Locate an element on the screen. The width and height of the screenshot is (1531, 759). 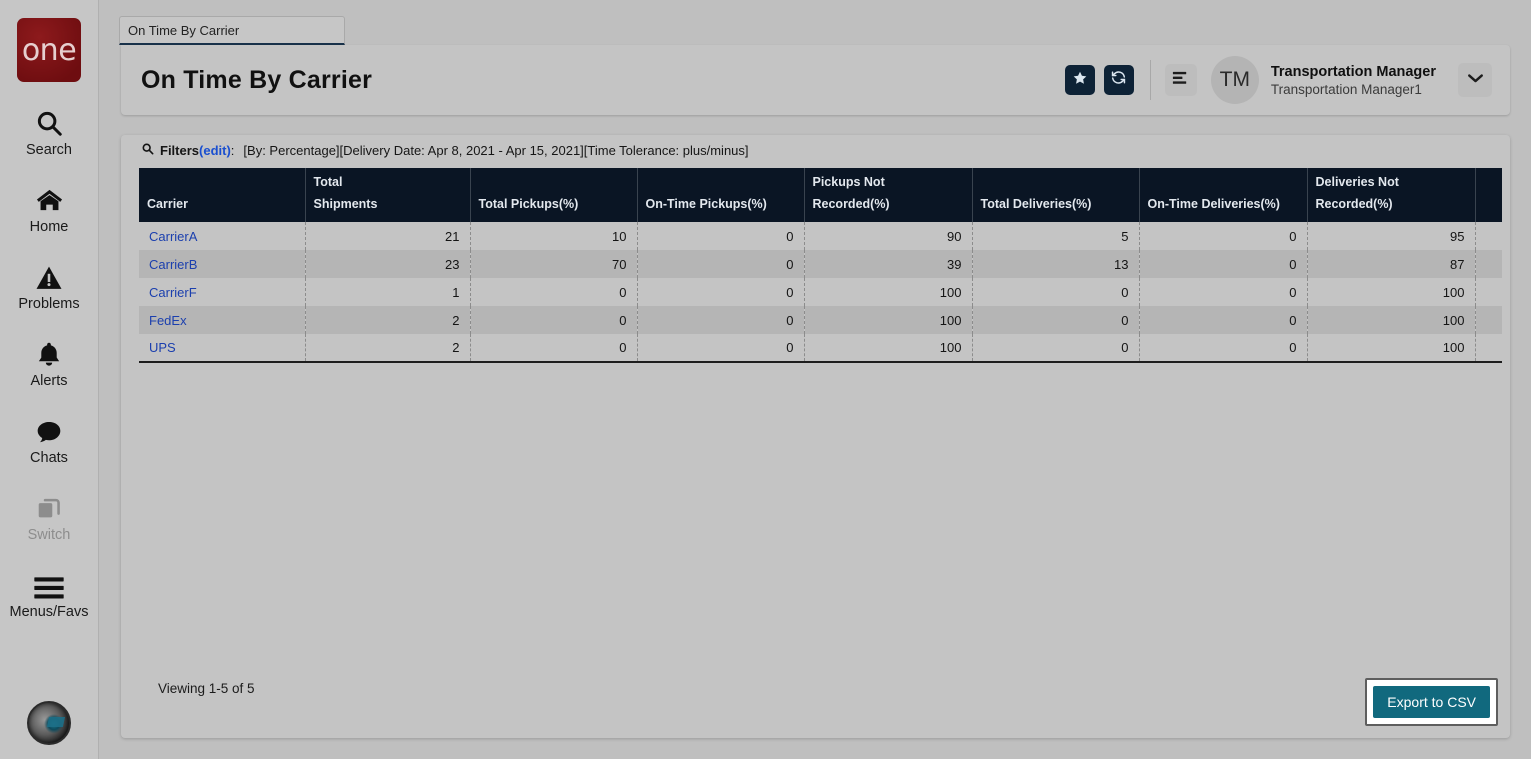
sidebar-item-search: Search is located at coordinates (49, 131).